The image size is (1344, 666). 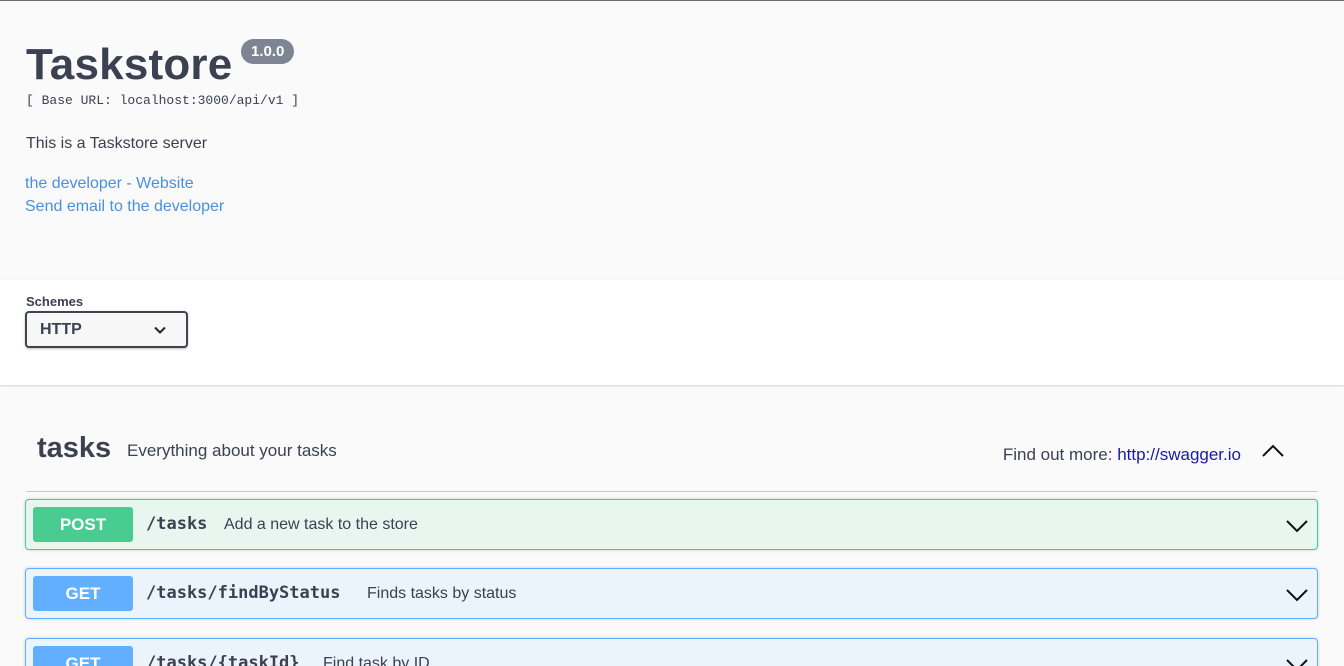 I want to click on version-badge: 1.0.0, so click(x=268, y=51).